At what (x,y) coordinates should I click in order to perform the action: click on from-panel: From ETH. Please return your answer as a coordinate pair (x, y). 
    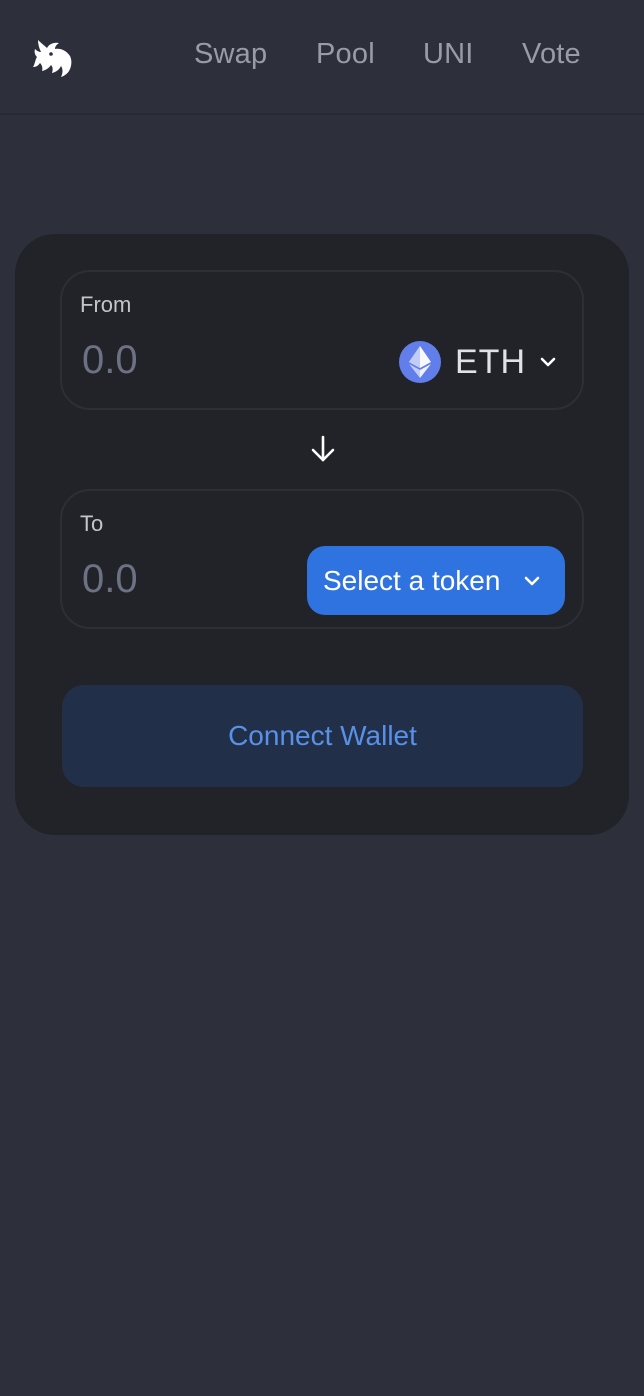
    Looking at the image, I should click on (322, 340).